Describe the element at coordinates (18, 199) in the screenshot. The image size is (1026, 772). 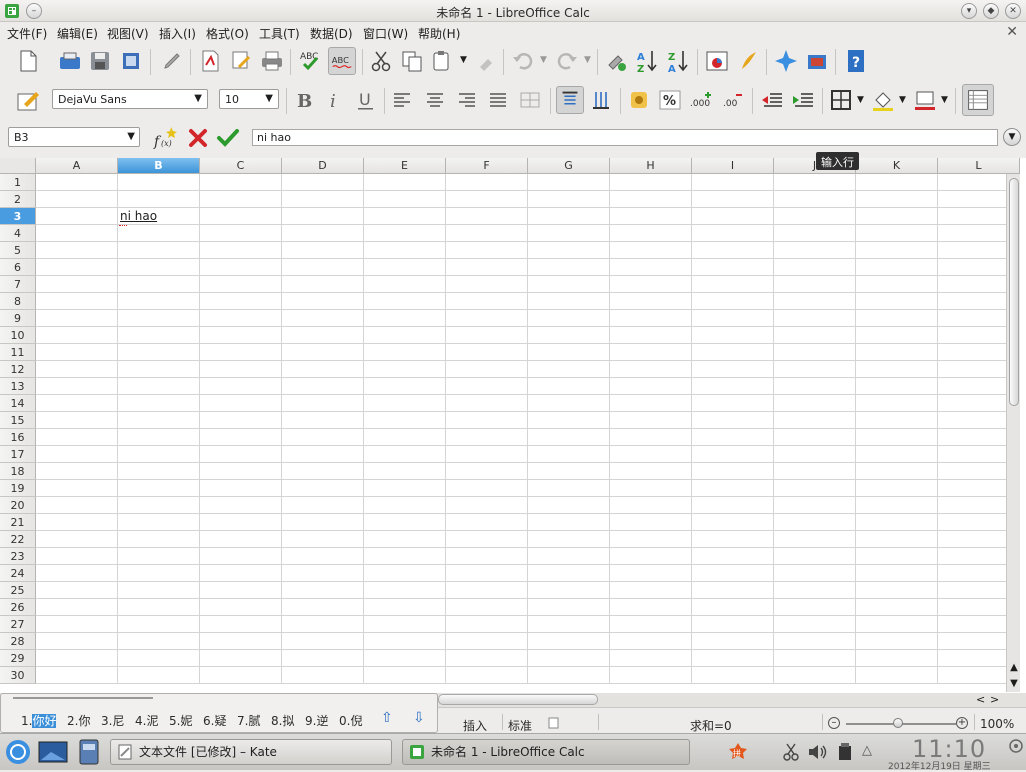
I see `row-header-2: 2` at that location.